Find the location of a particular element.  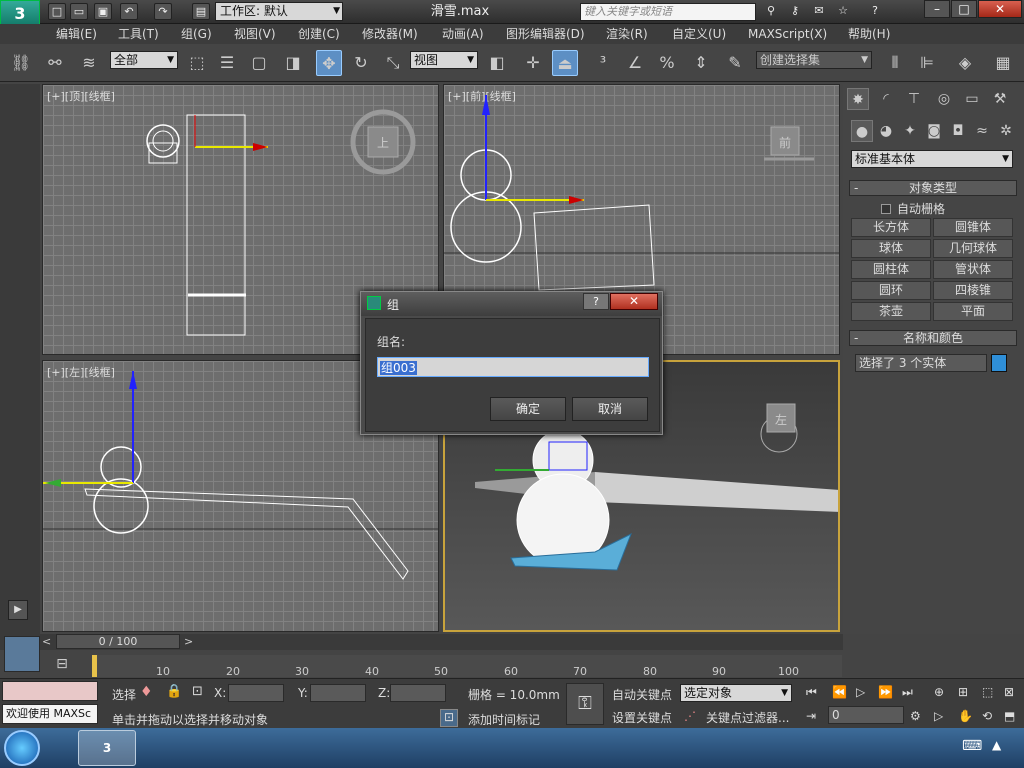

geosphere-button: 几何球体 is located at coordinates (973, 248).